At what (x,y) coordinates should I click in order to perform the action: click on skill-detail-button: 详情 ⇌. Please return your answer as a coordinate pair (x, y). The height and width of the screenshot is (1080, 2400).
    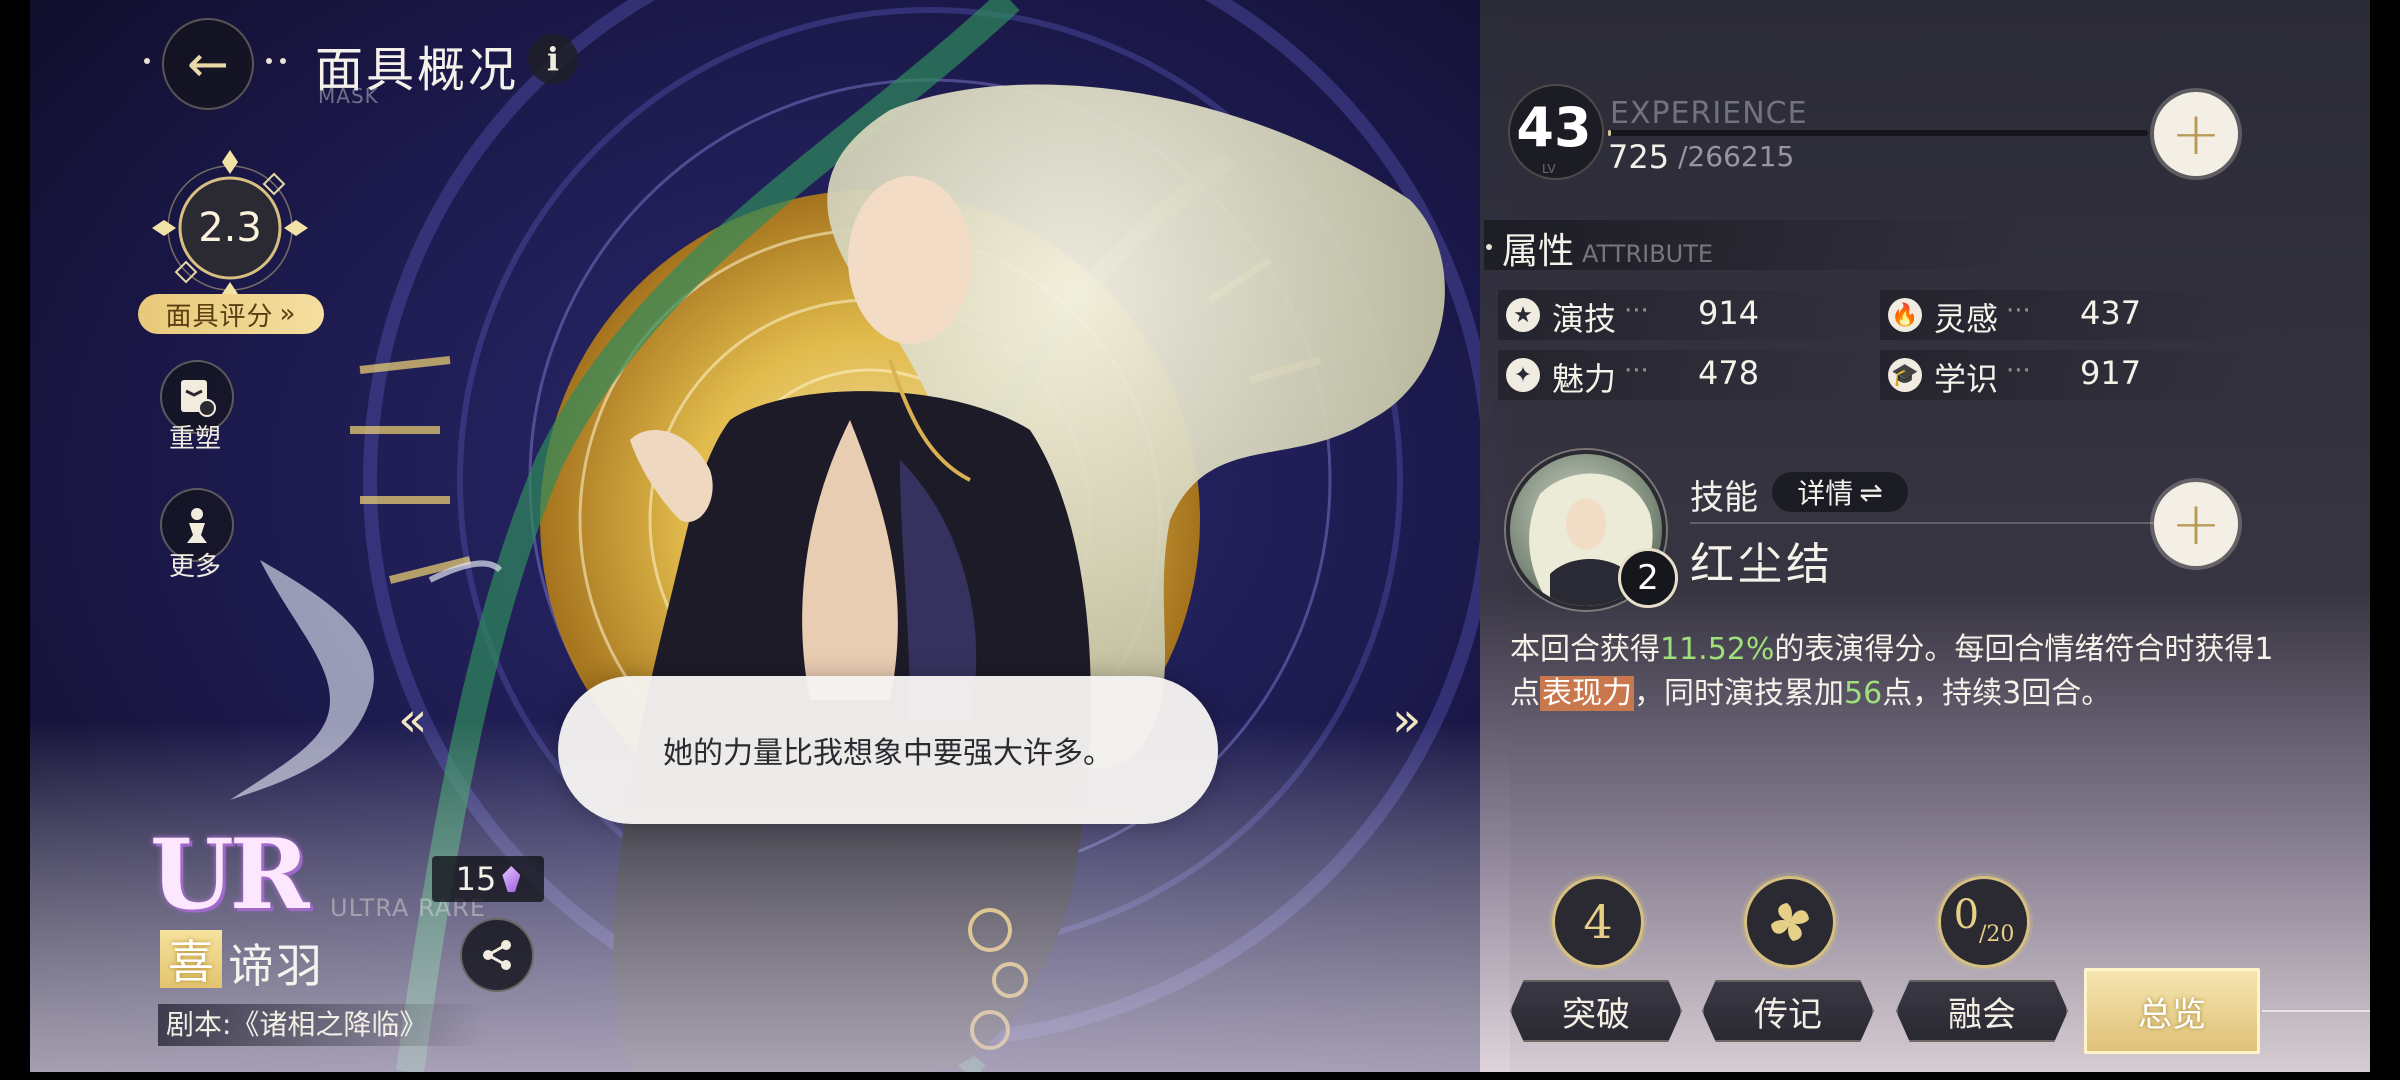
    Looking at the image, I should click on (1840, 492).